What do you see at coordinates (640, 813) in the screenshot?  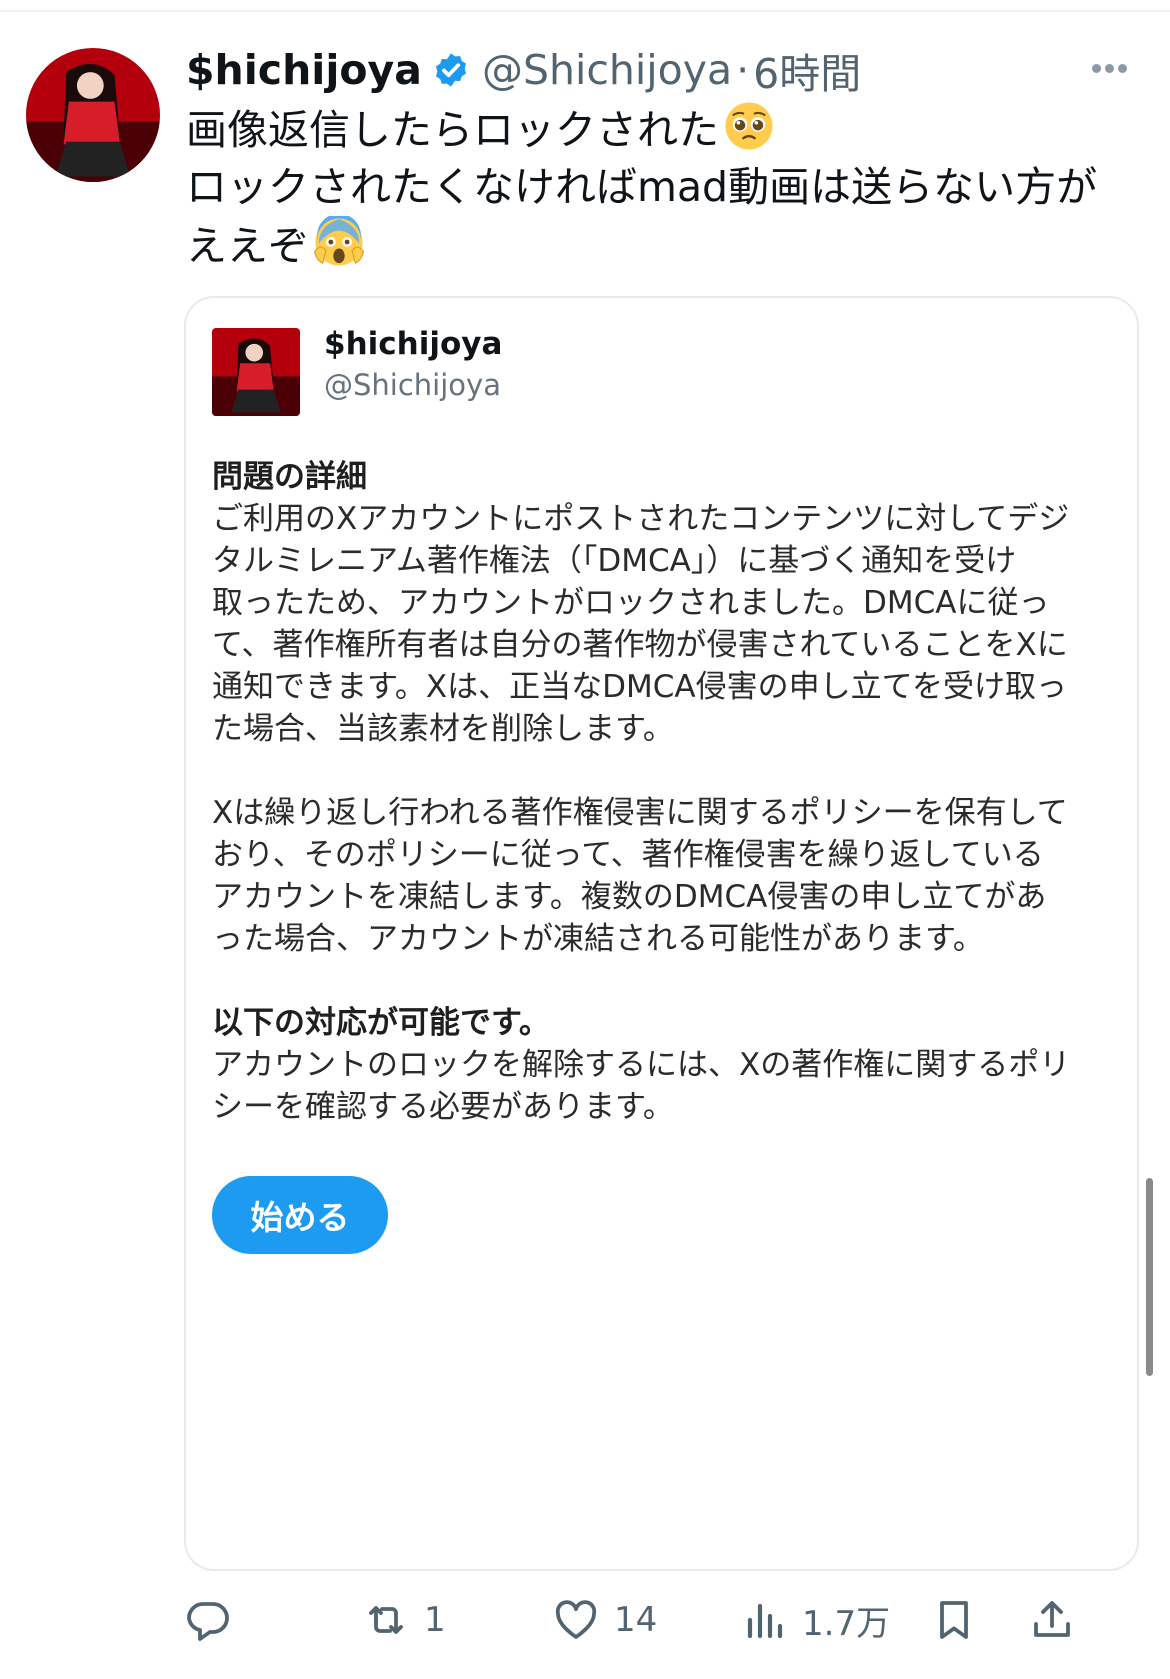 I see `notice-line: Xは繰り返し行われる著作権侵害に関するポリシーを保有して` at bounding box center [640, 813].